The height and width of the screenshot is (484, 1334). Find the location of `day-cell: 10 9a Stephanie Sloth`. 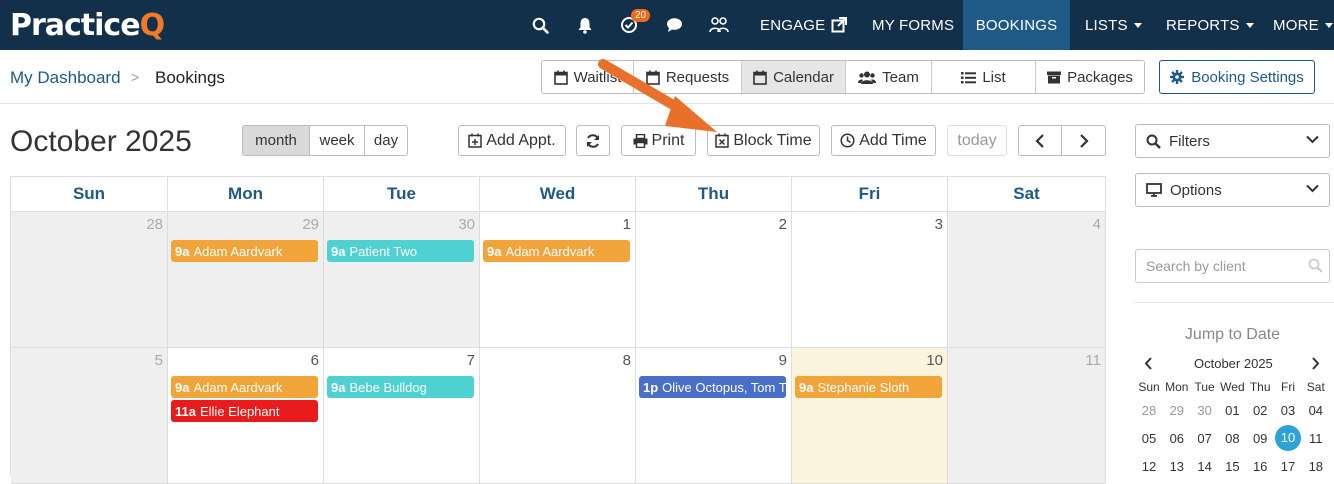

day-cell: 10 9a Stephanie Sloth is located at coordinates (870, 416).